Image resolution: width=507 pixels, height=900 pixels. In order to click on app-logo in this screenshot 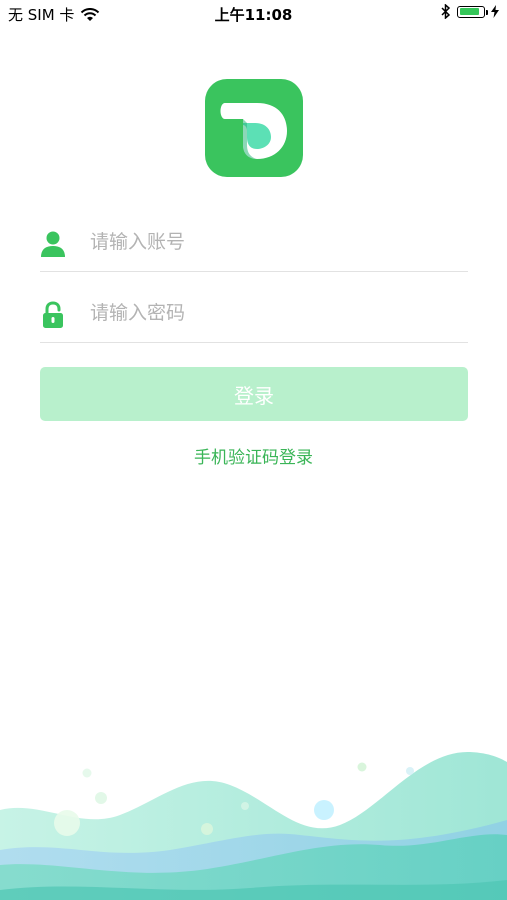, I will do `click(254, 128)`.